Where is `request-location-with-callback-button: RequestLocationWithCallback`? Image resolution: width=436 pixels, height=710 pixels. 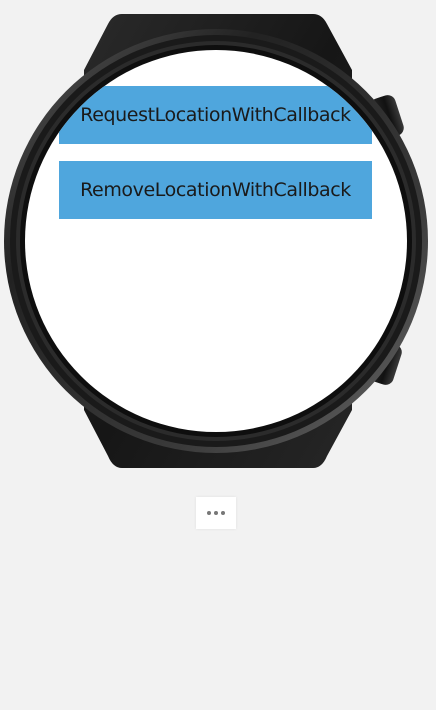
request-location-with-callback-button: RequestLocationWithCallback is located at coordinates (215, 115).